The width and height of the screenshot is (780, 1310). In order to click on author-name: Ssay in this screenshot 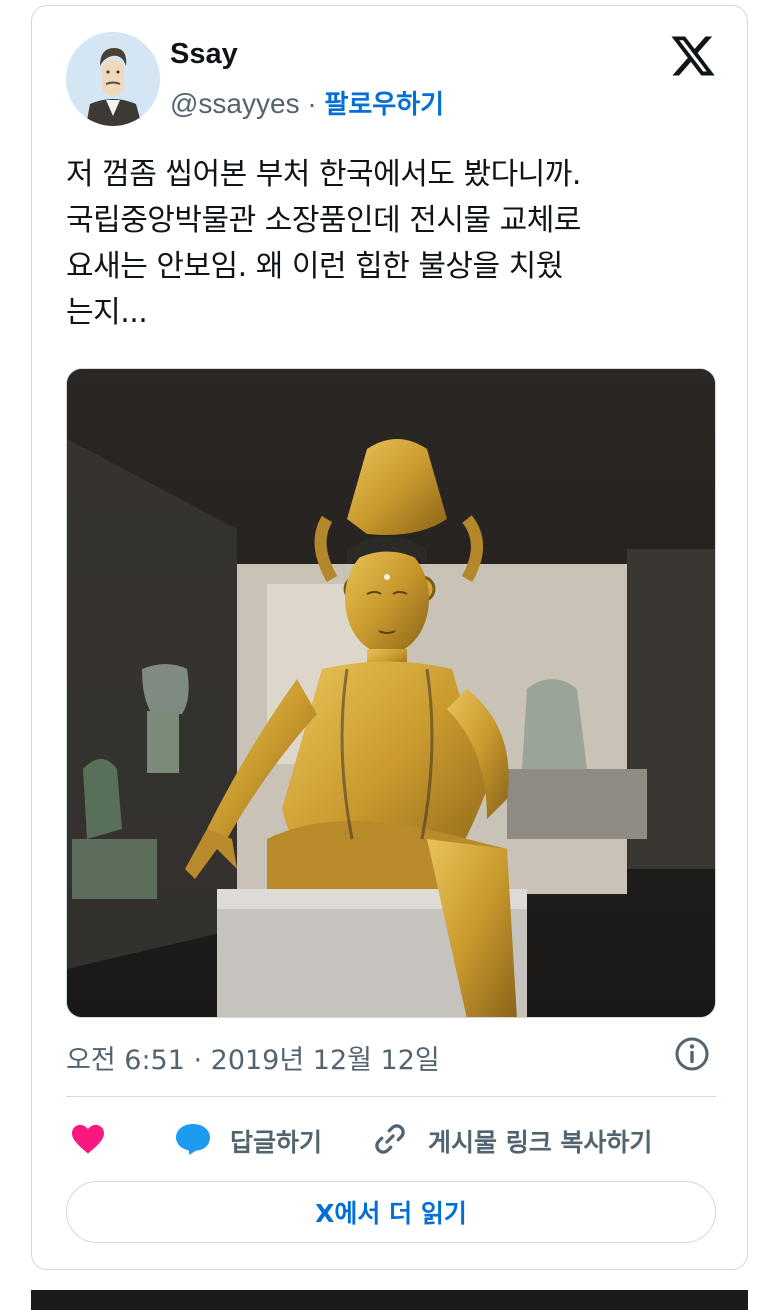, I will do `click(204, 54)`.